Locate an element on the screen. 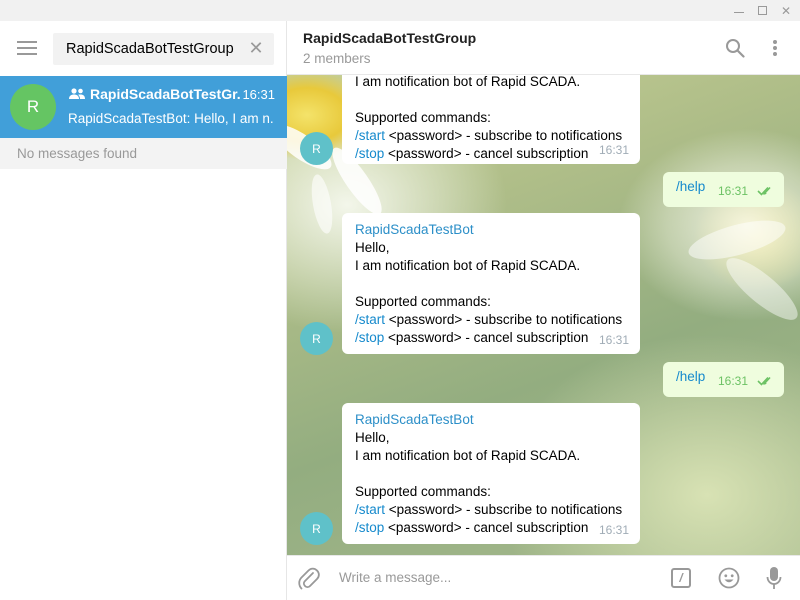  minimize-icon is located at coordinates (739, 12).